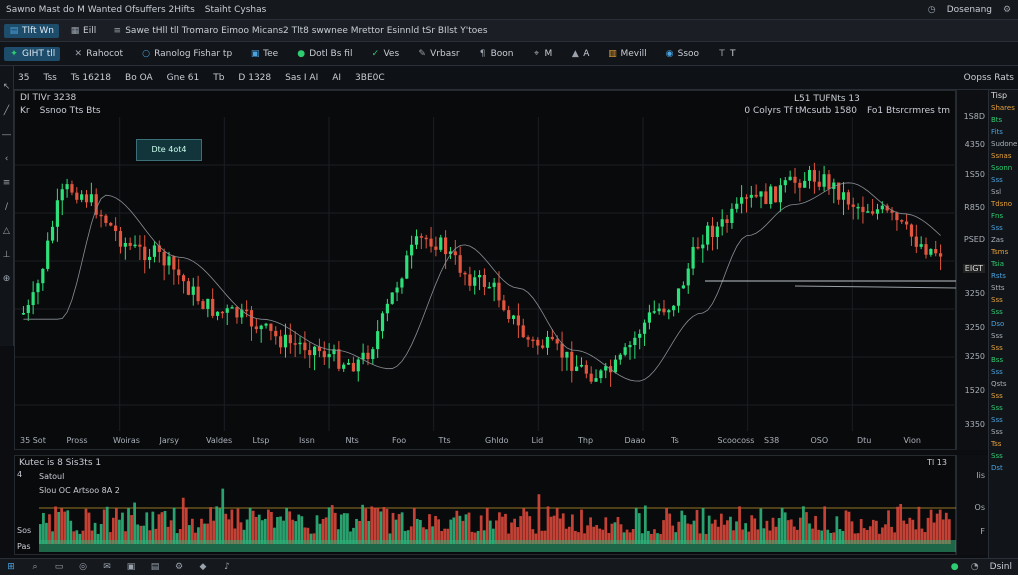  What do you see at coordinates (1003, 192) in the screenshot?
I see `sidebar-item: Ssl` at bounding box center [1003, 192].